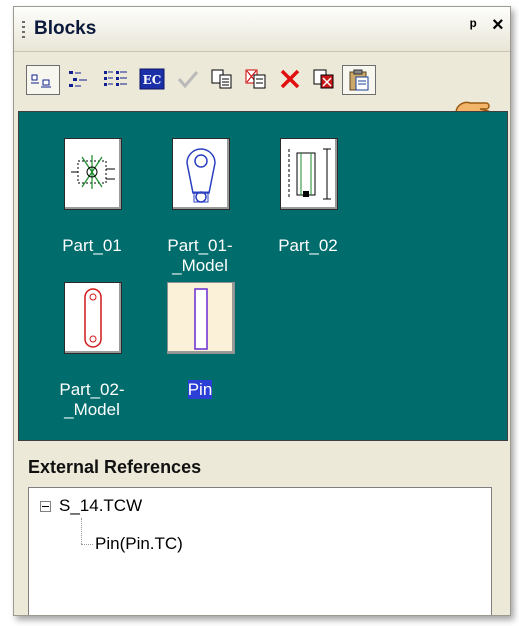 Image resolution: width=519 pixels, height=626 pixels. What do you see at coordinates (308, 245) in the screenshot?
I see `block-label: Part_02` at bounding box center [308, 245].